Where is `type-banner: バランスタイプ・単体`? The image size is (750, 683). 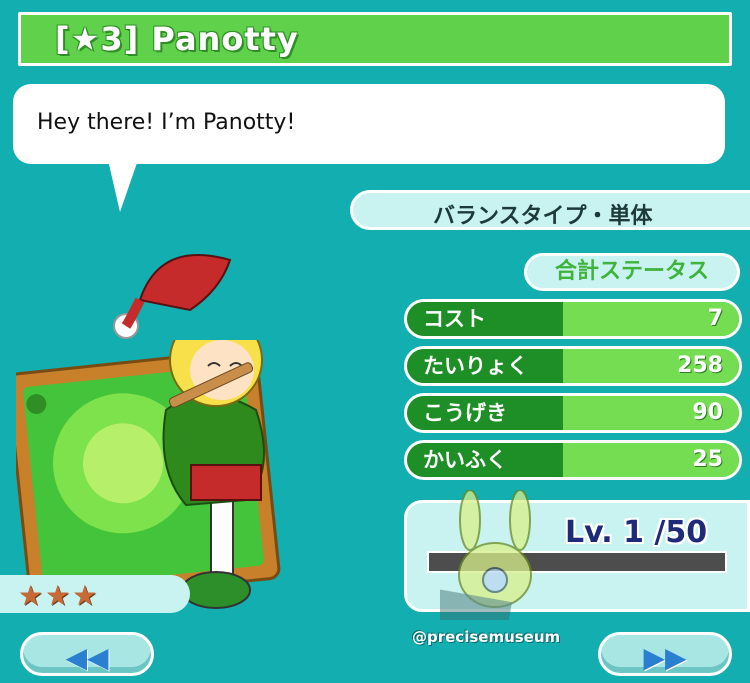
type-banner: バランスタイプ・単体 is located at coordinates (550, 210).